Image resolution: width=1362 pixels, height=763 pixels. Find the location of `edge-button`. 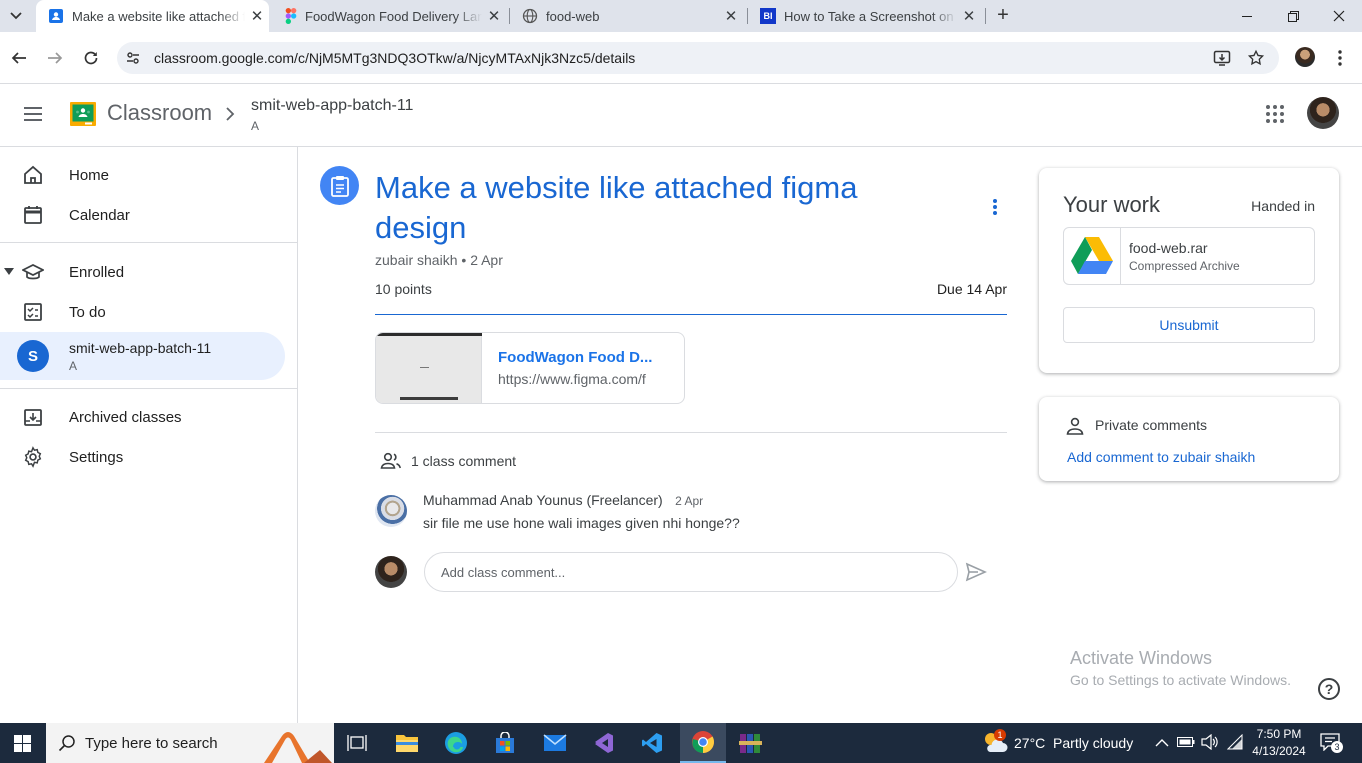

edge-button is located at coordinates (456, 743).